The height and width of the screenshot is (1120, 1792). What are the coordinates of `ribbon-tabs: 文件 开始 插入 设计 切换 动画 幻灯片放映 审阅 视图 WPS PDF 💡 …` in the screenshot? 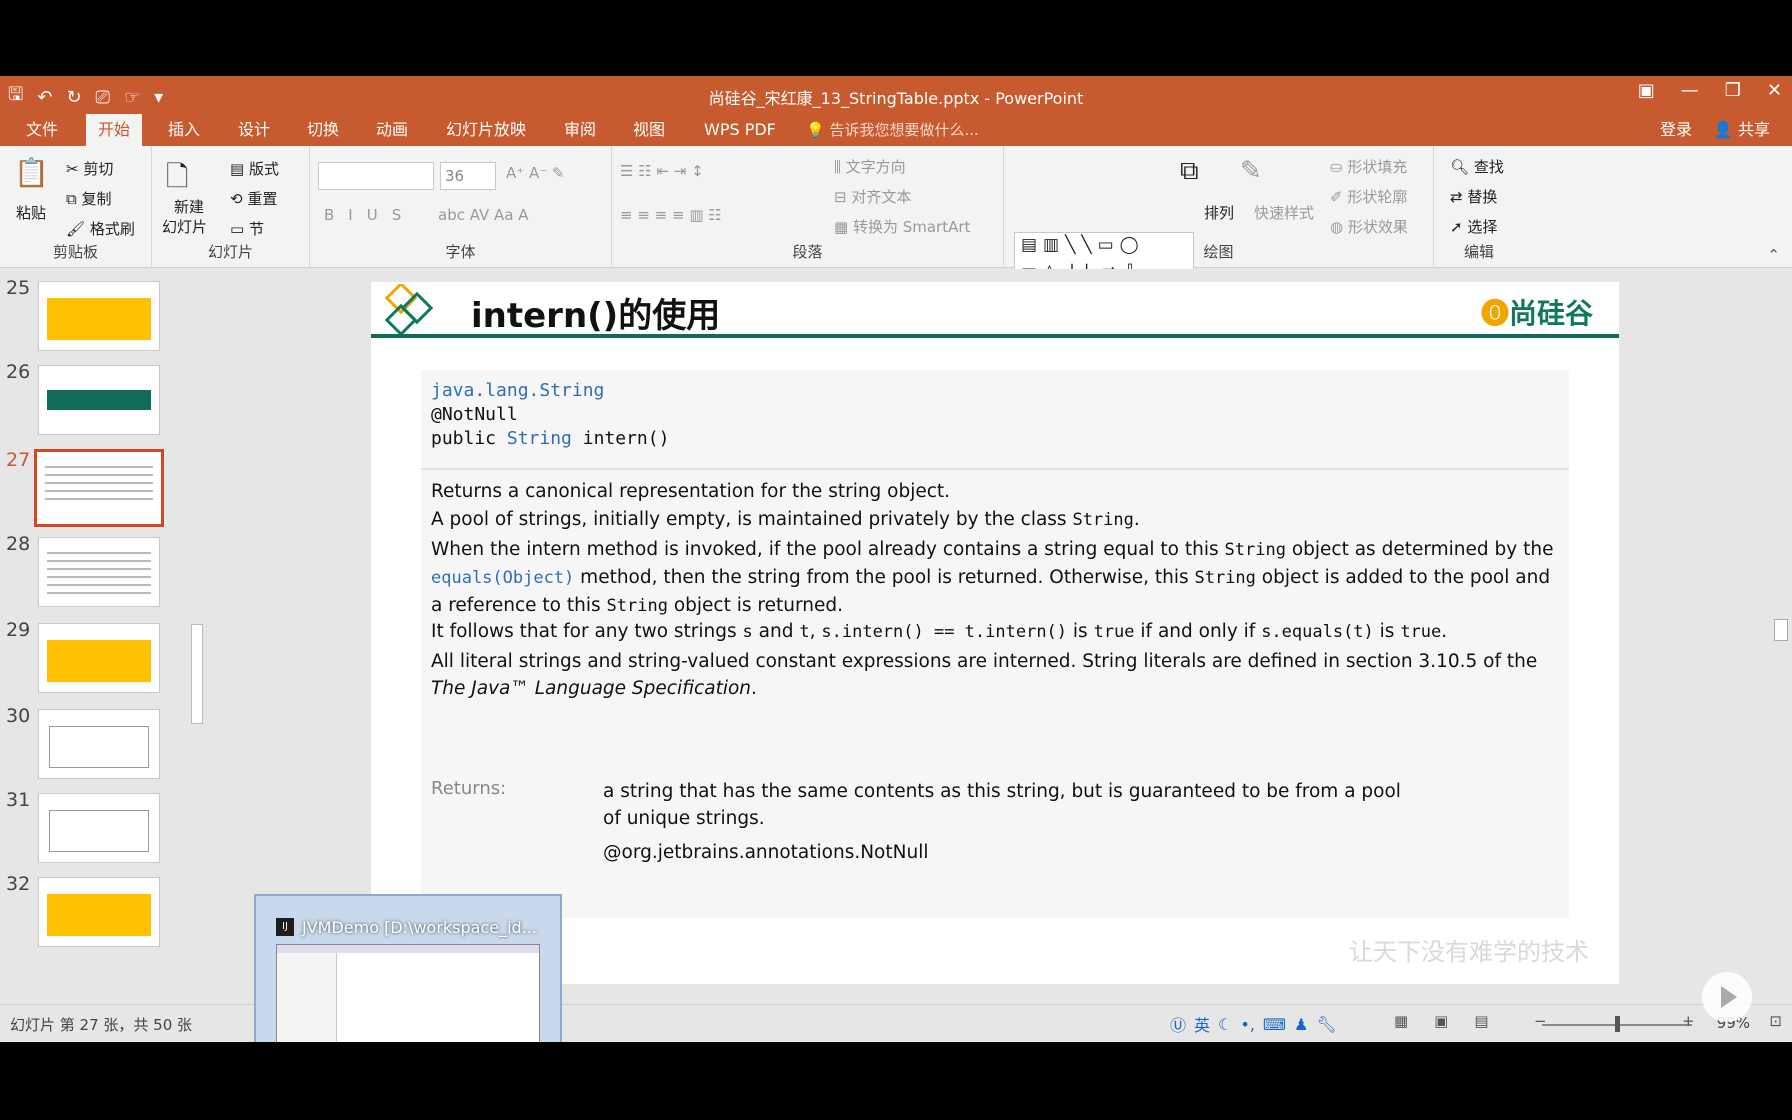 It's located at (896, 130).